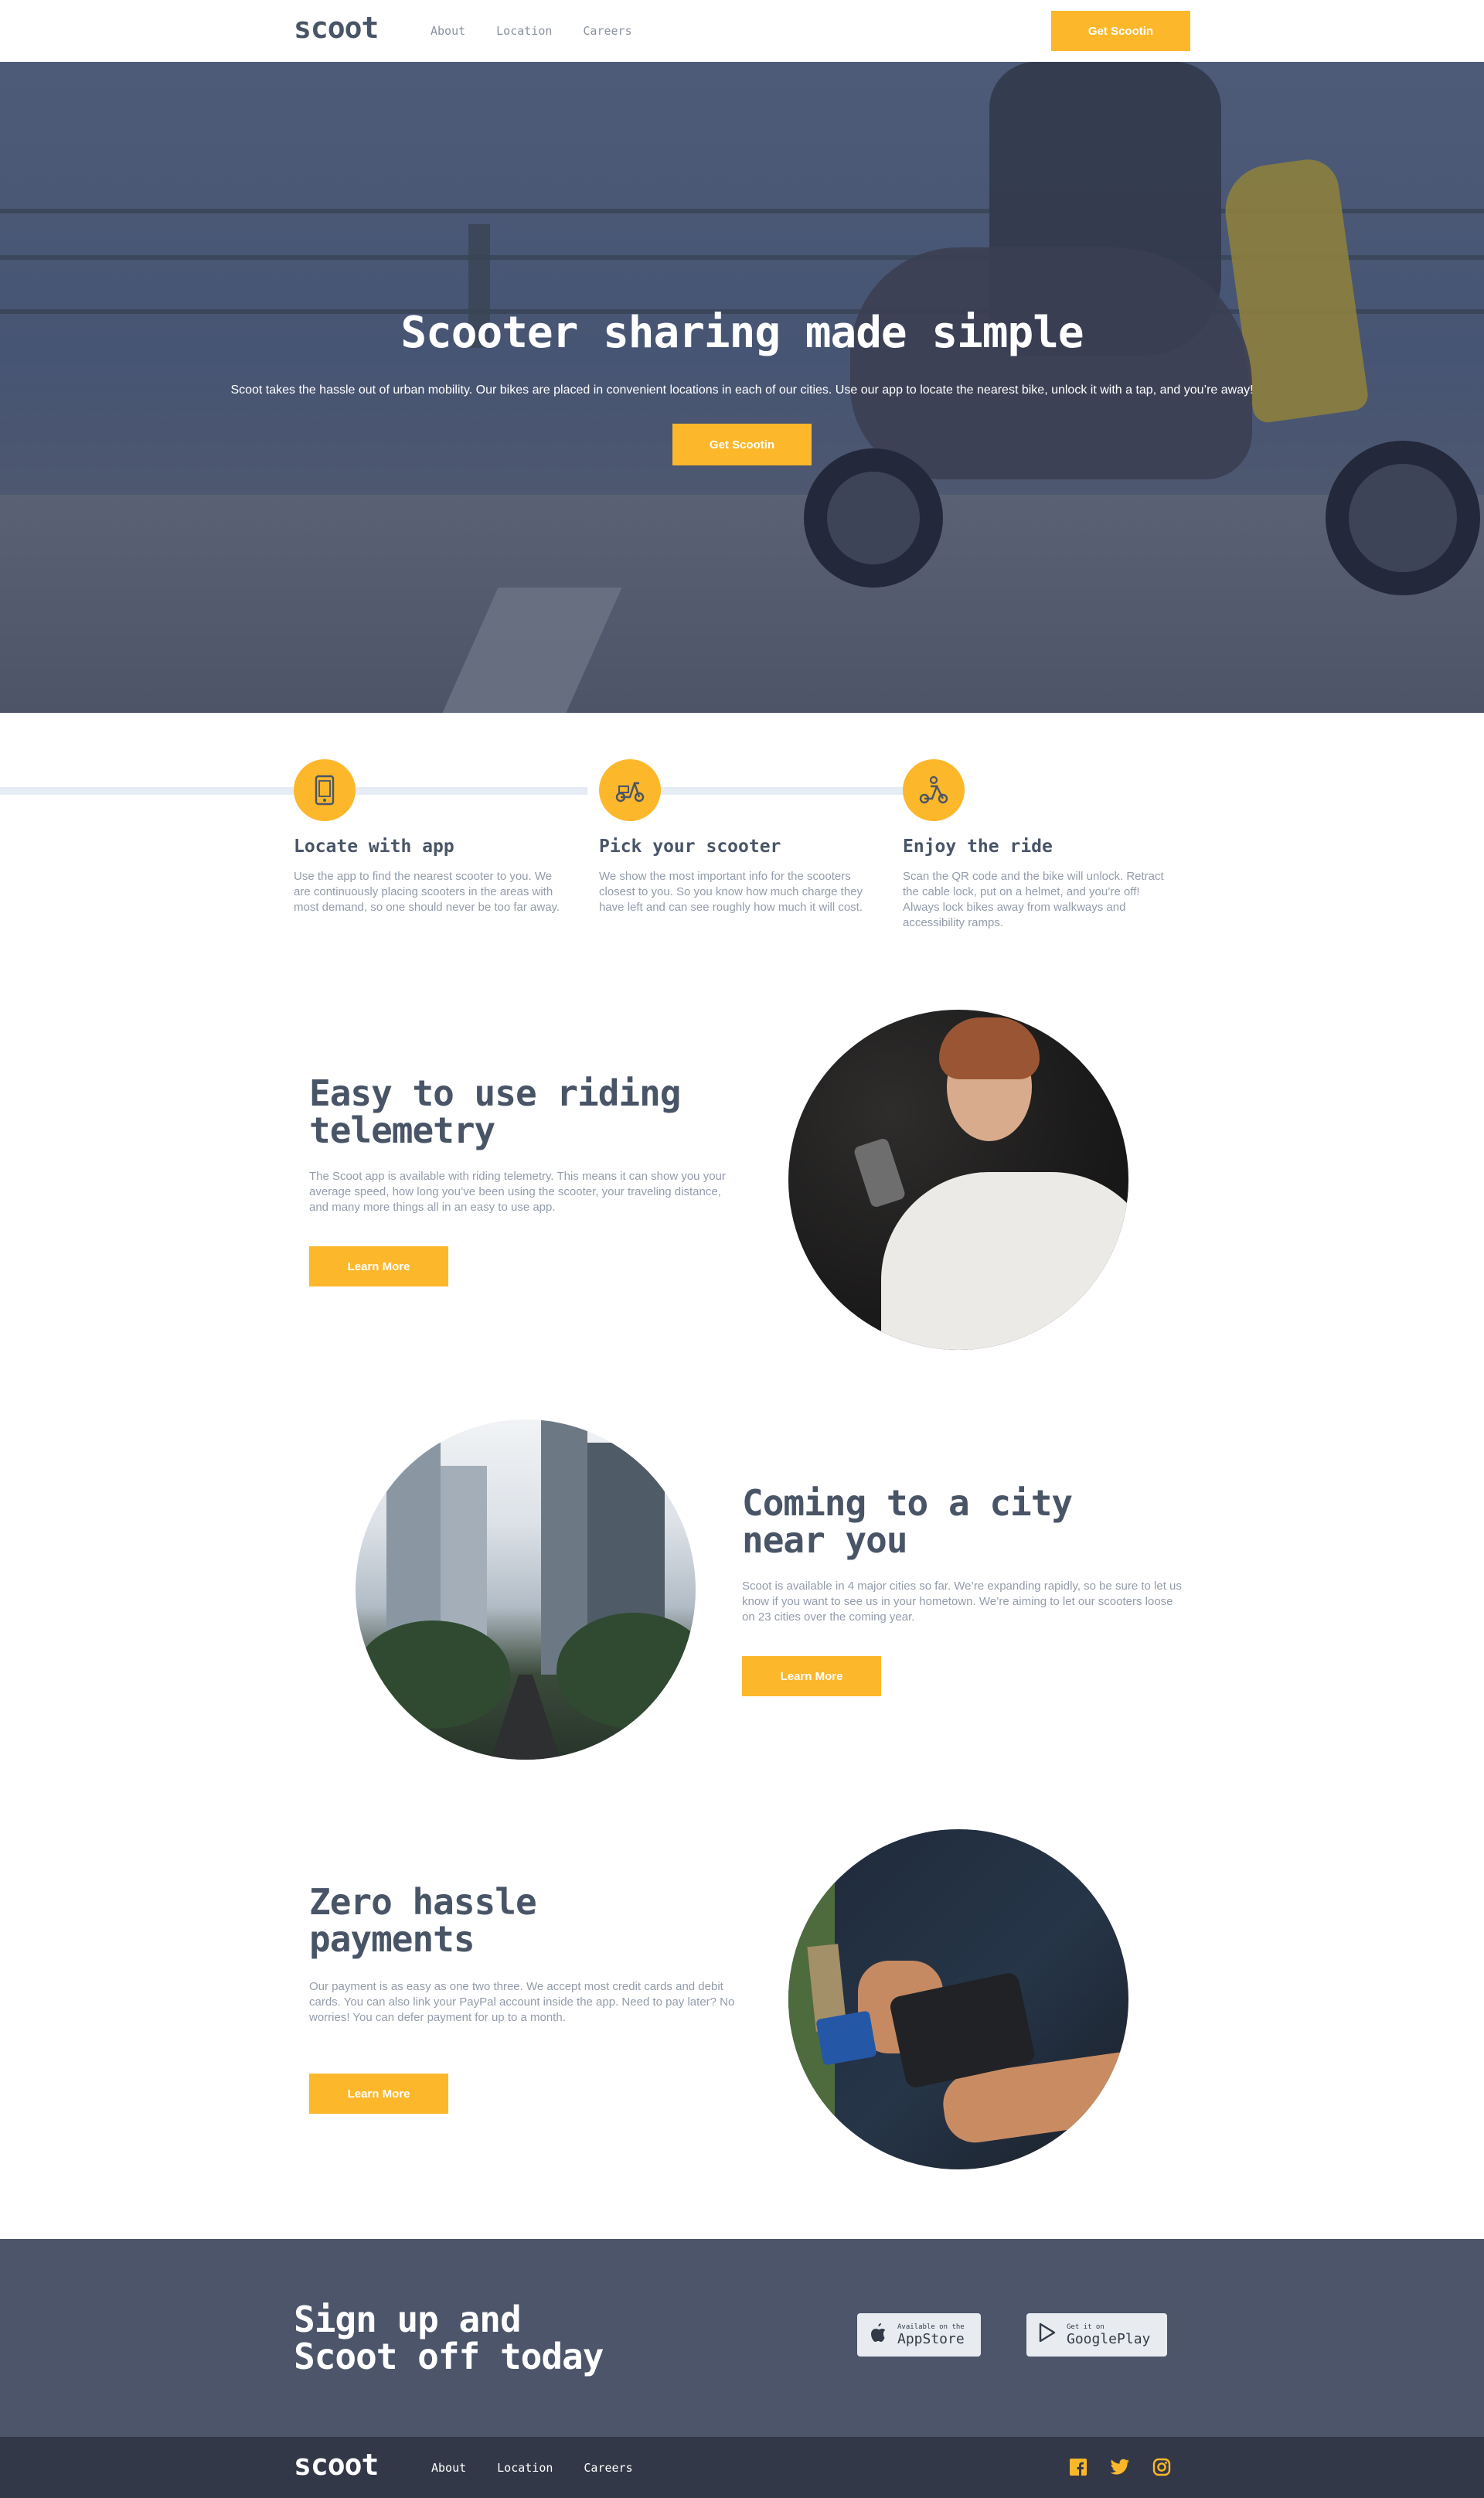  Describe the element at coordinates (825, 1540) in the screenshot. I see `feature-title-line: near you` at that location.